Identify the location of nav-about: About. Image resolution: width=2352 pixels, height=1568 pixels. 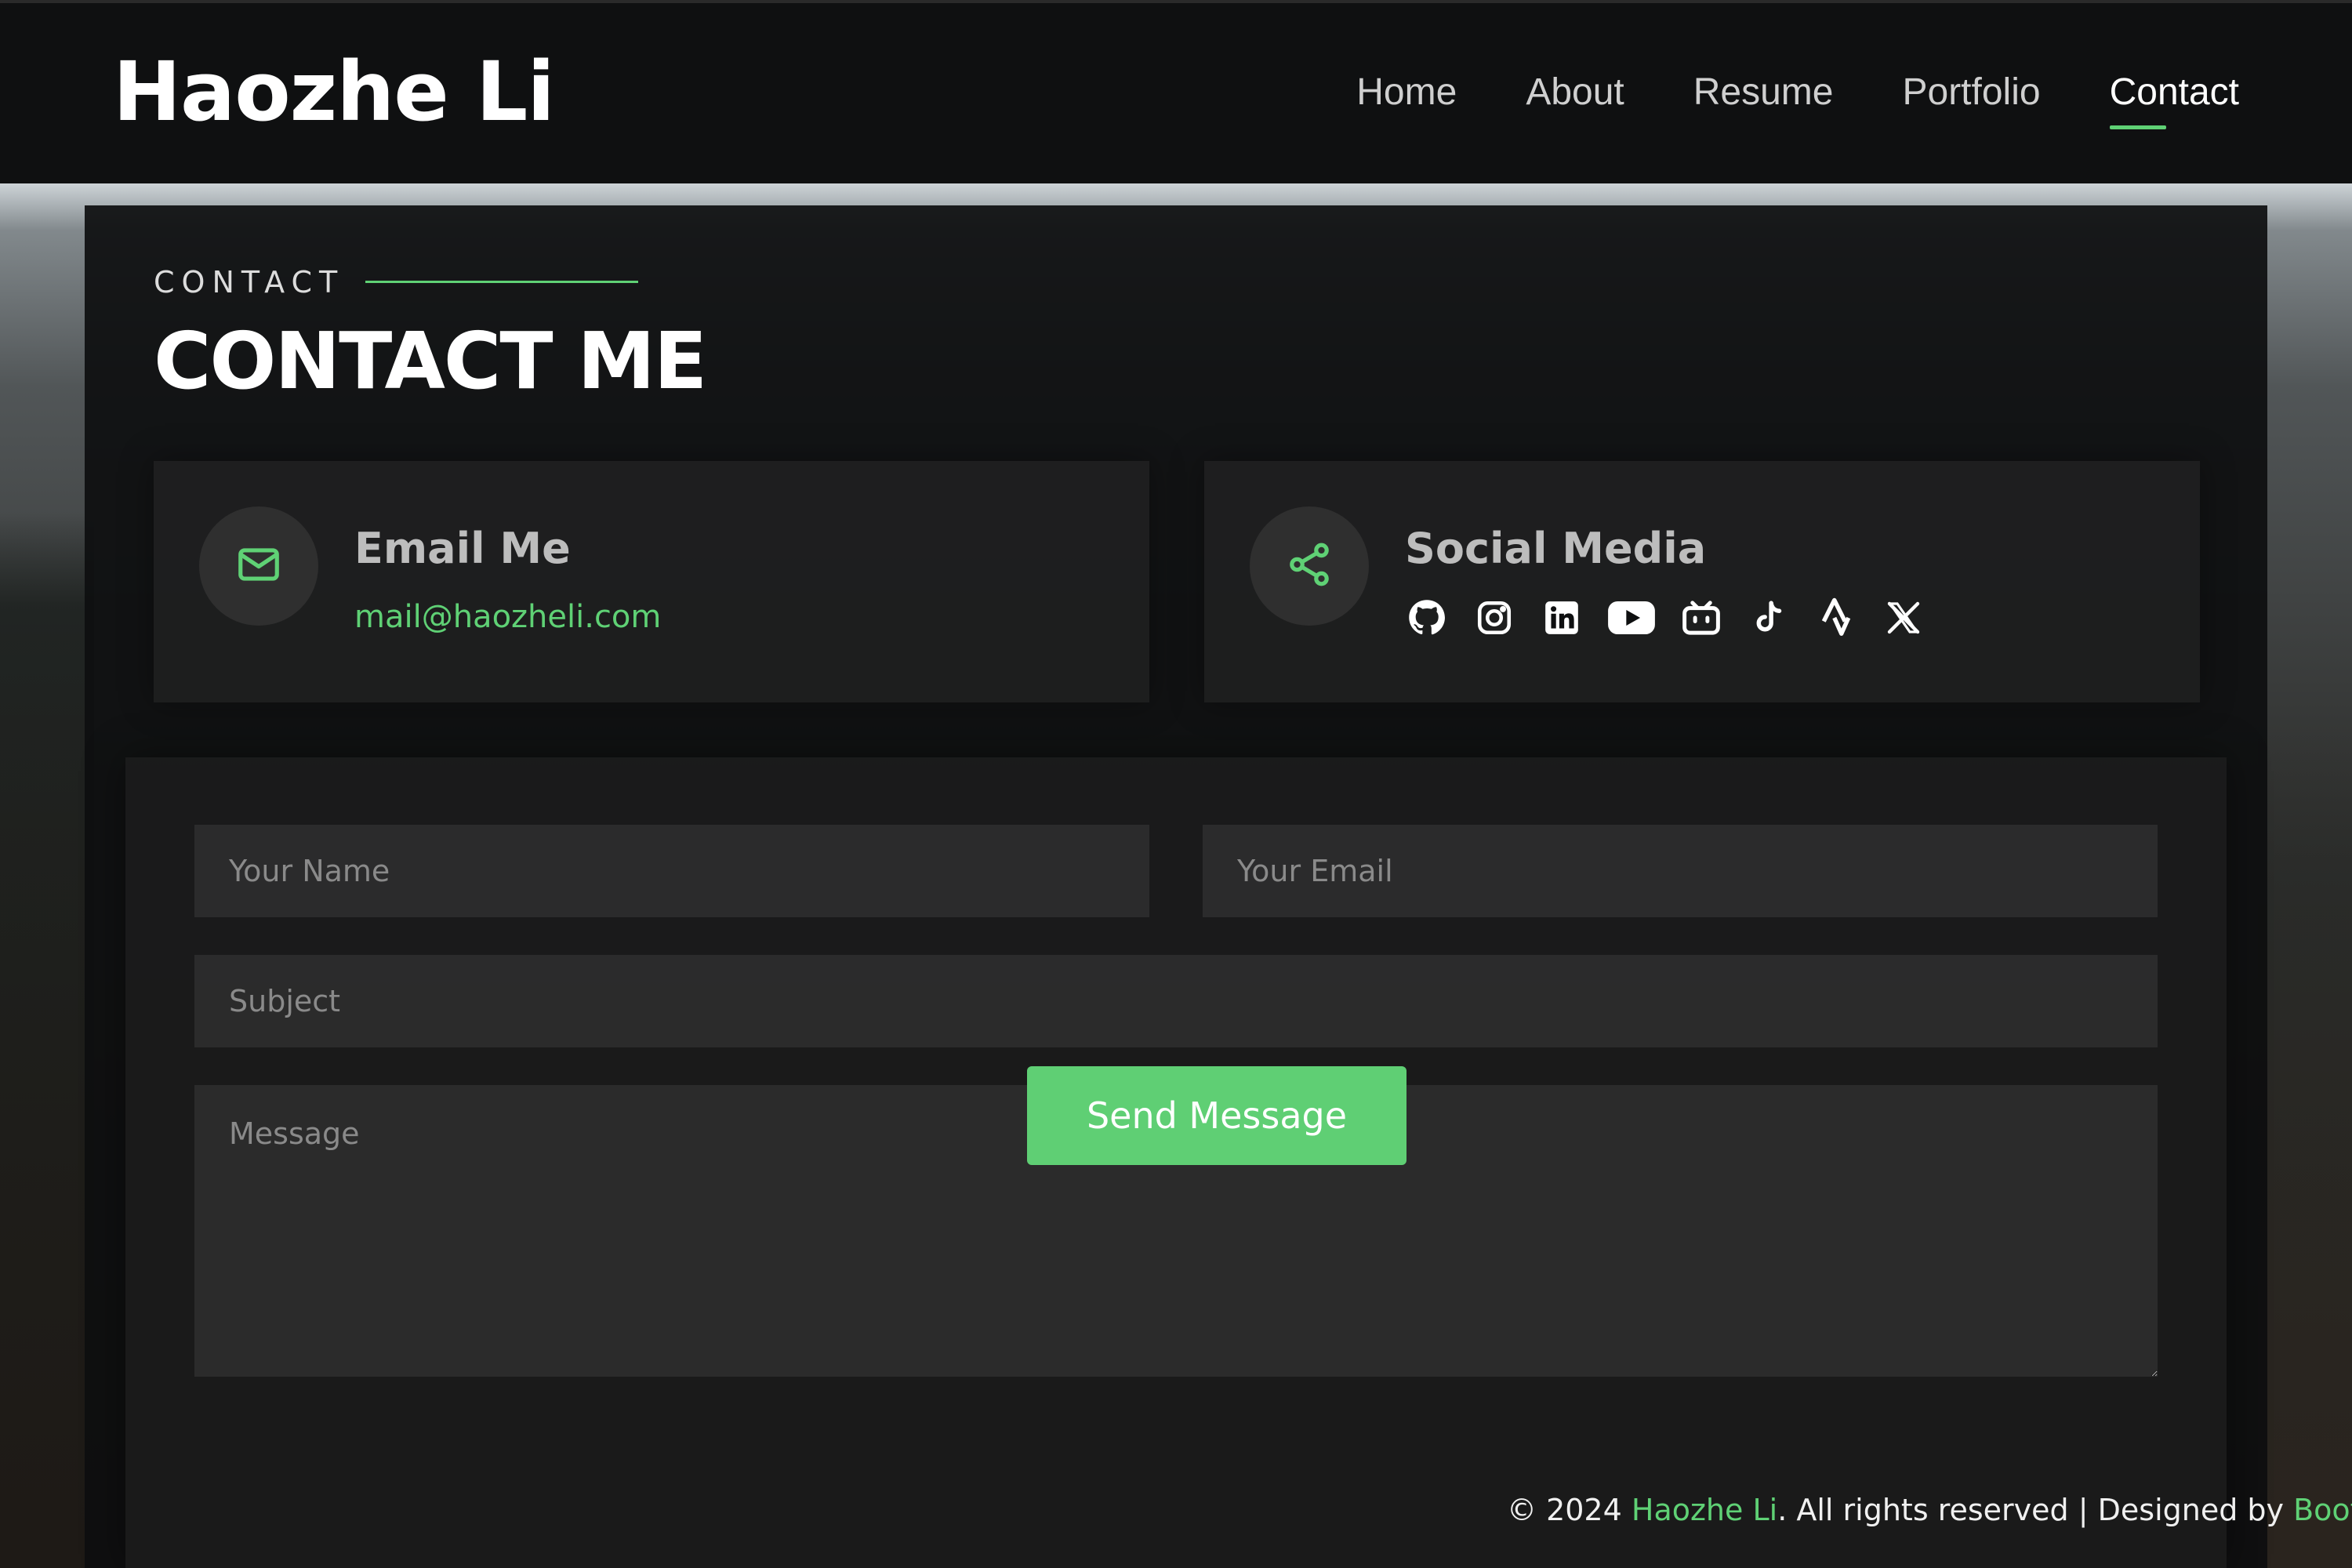
(1575, 92).